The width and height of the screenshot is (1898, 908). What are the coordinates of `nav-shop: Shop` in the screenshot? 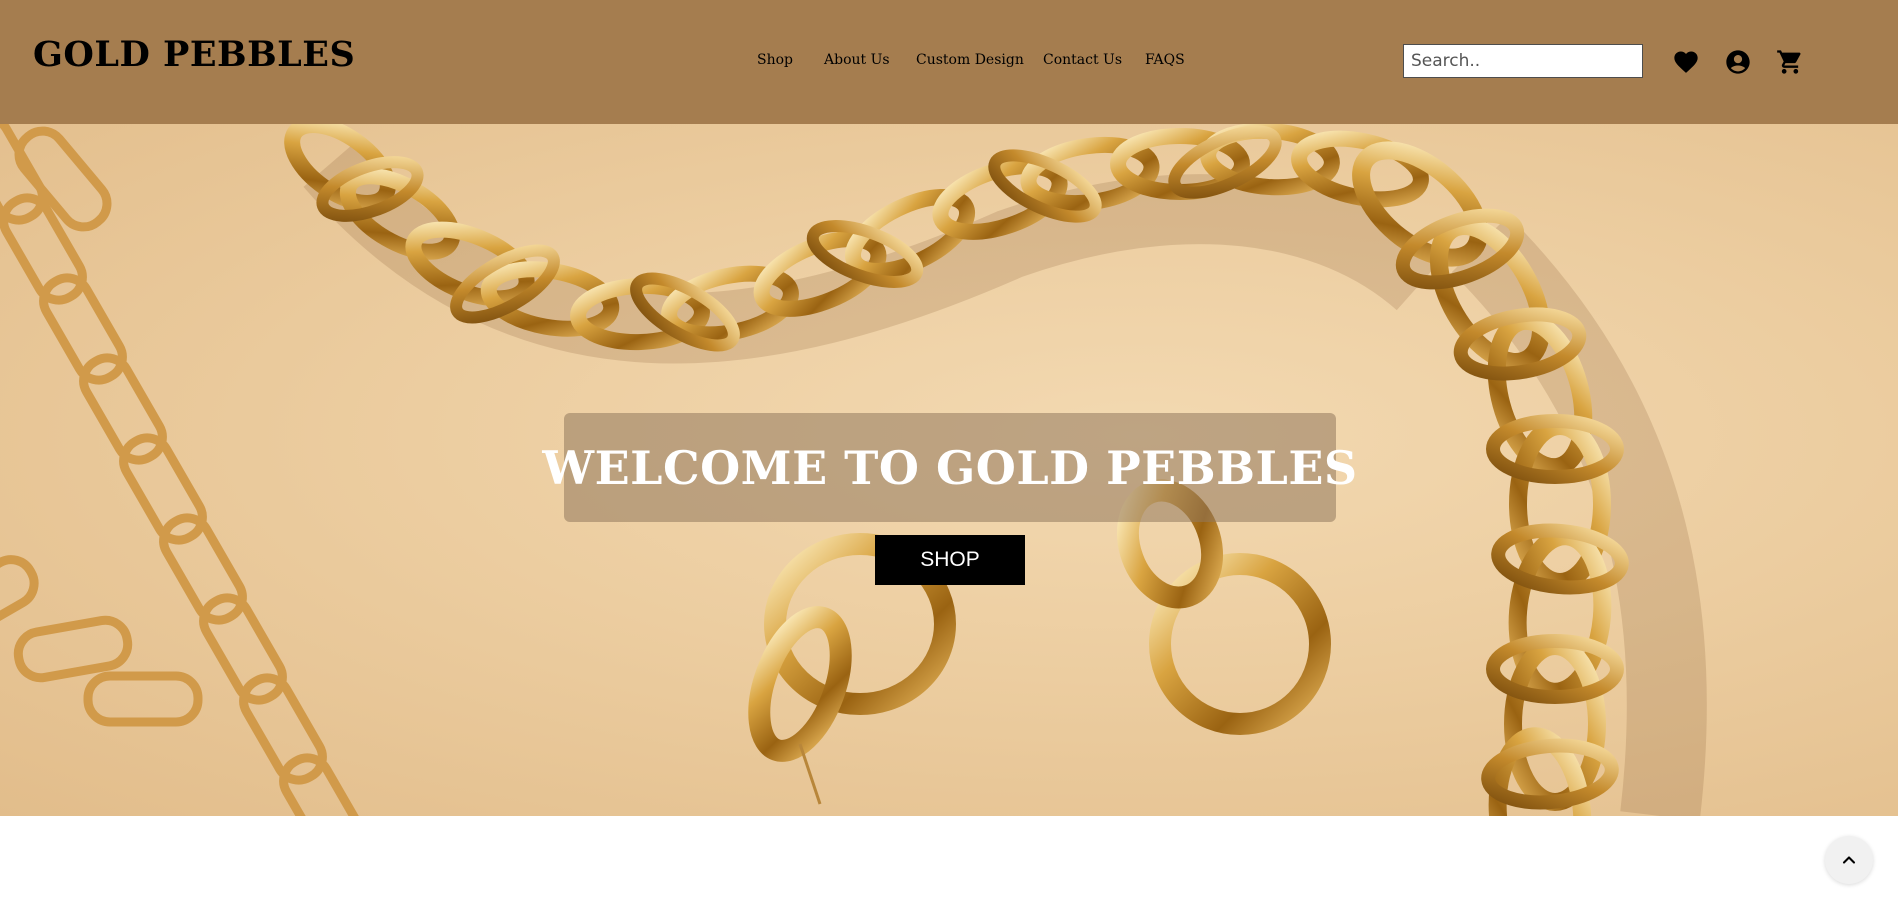 It's located at (775, 60).